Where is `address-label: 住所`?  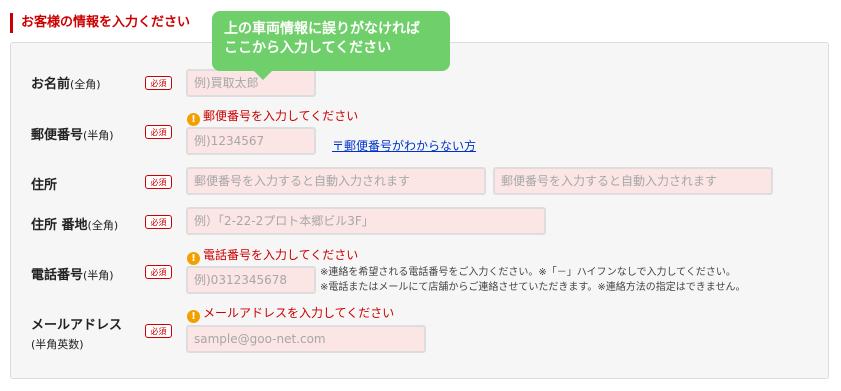 address-label: 住所 is located at coordinates (44, 183).